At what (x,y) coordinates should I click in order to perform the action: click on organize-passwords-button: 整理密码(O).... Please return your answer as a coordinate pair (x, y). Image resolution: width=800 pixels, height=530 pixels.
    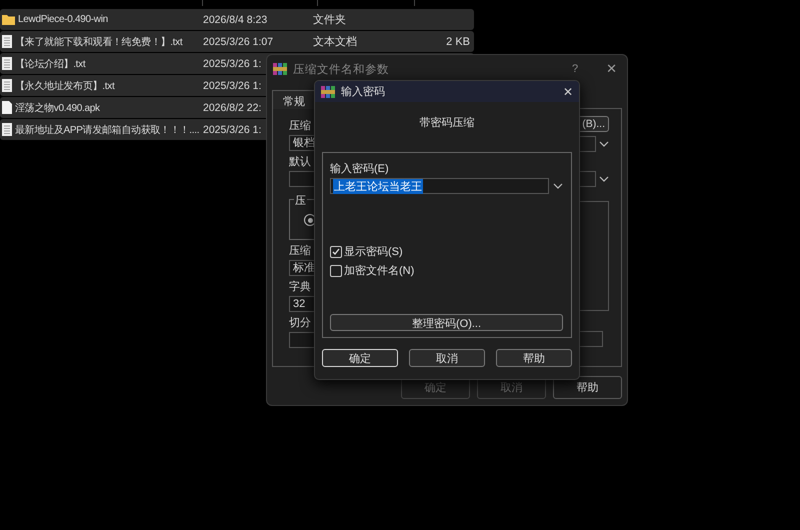
    Looking at the image, I should click on (446, 322).